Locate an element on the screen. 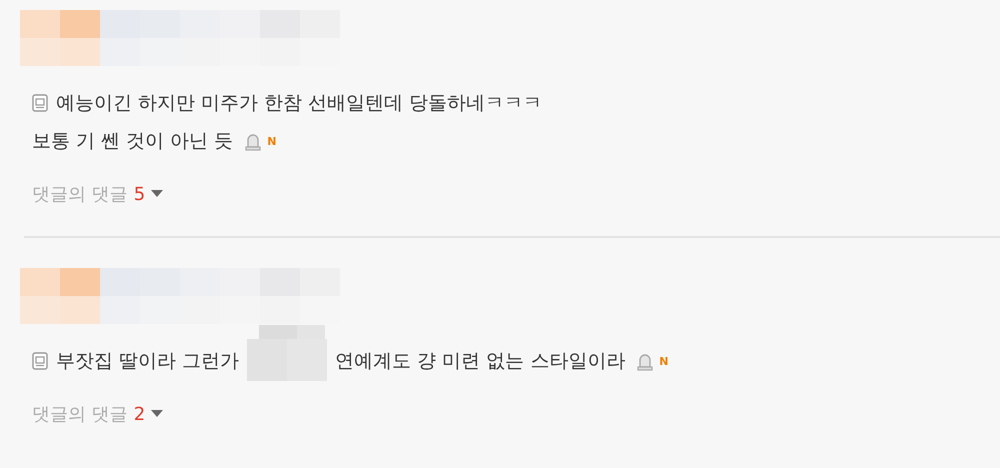 This screenshot has width=1000, height=468. replies-toggle: 댓글의 댓글 2 is located at coordinates (98, 414).